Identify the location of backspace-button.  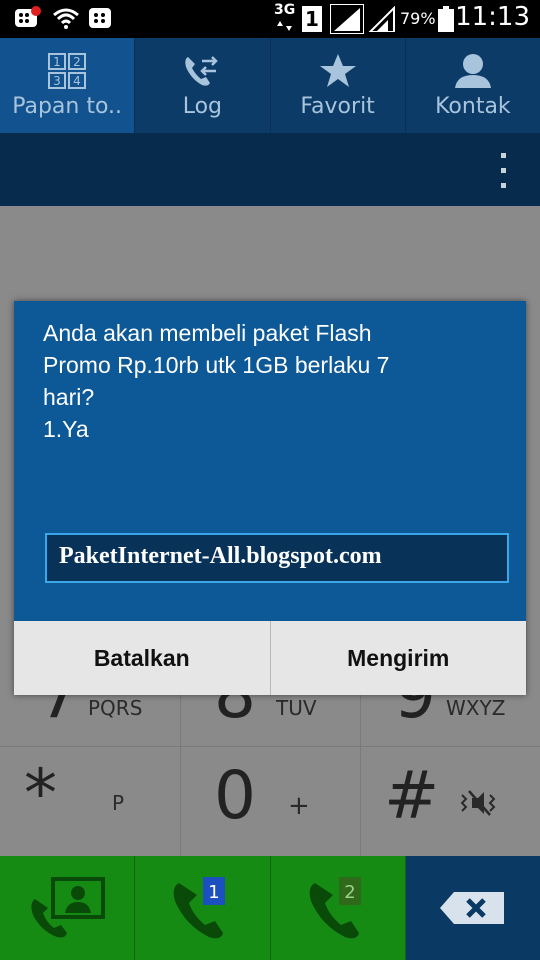
(472, 908).